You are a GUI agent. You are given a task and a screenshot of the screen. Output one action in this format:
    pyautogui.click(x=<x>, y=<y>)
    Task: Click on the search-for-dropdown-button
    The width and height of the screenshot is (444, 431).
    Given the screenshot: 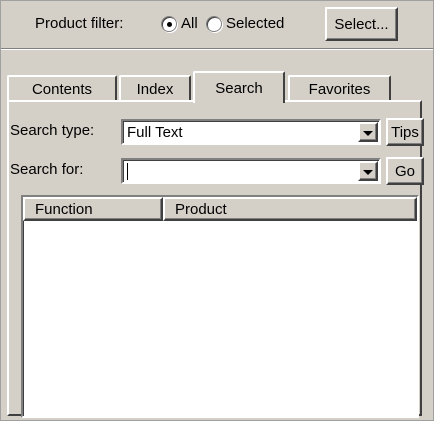 What is the action you would take?
    pyautogui.click(x=368, y=171)
    